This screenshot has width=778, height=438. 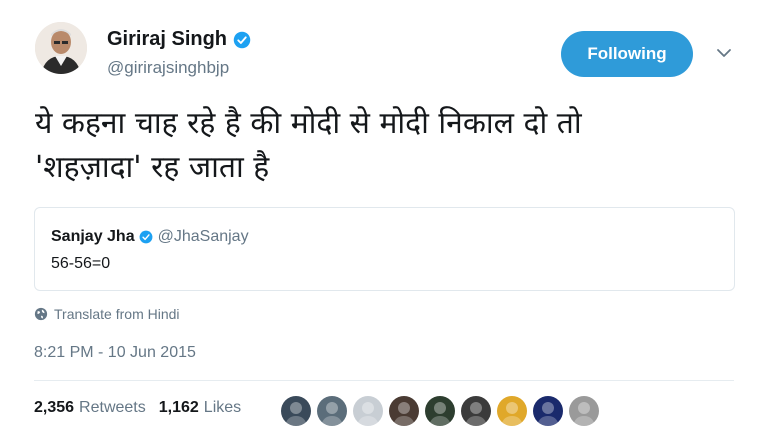 What do you see at coordinates (627, 54) in the screenshot?
I see `following-button: Following` at bounding box center [627, 54].